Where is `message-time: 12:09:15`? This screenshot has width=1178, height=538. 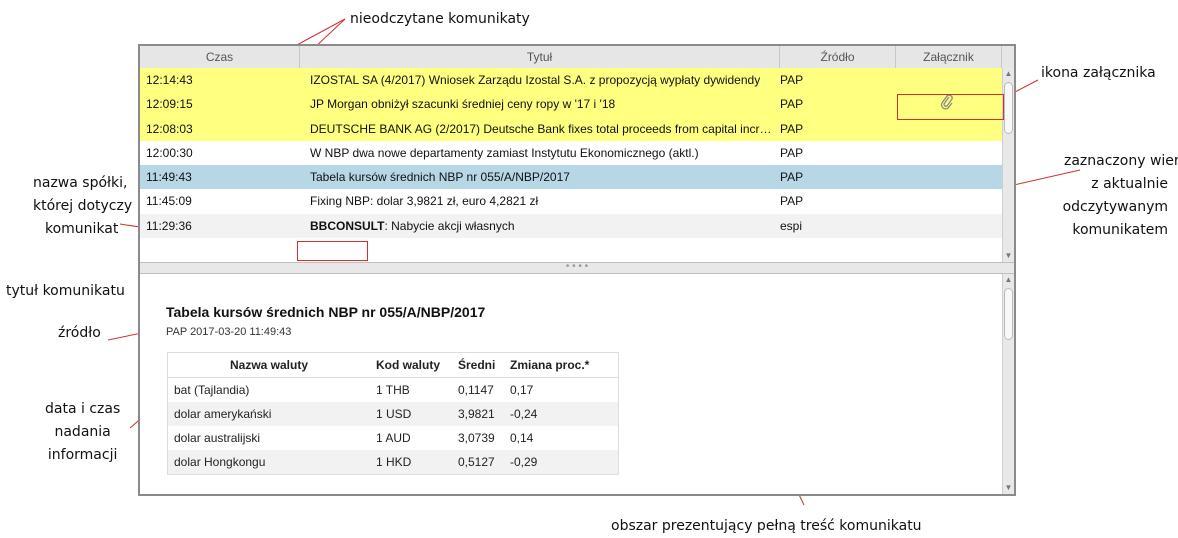 message-time: 12:09:15 is located at coordinates (169, 104).